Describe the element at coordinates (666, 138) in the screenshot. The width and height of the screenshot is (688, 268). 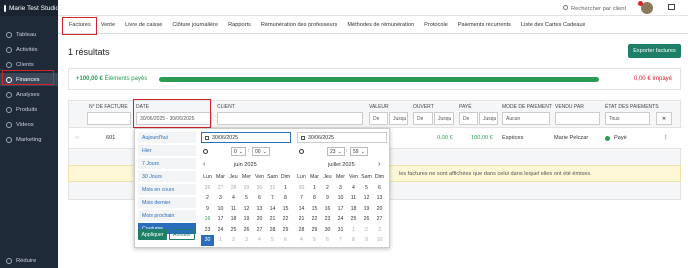
I see `row-menu-icon: ⋮` at that location.